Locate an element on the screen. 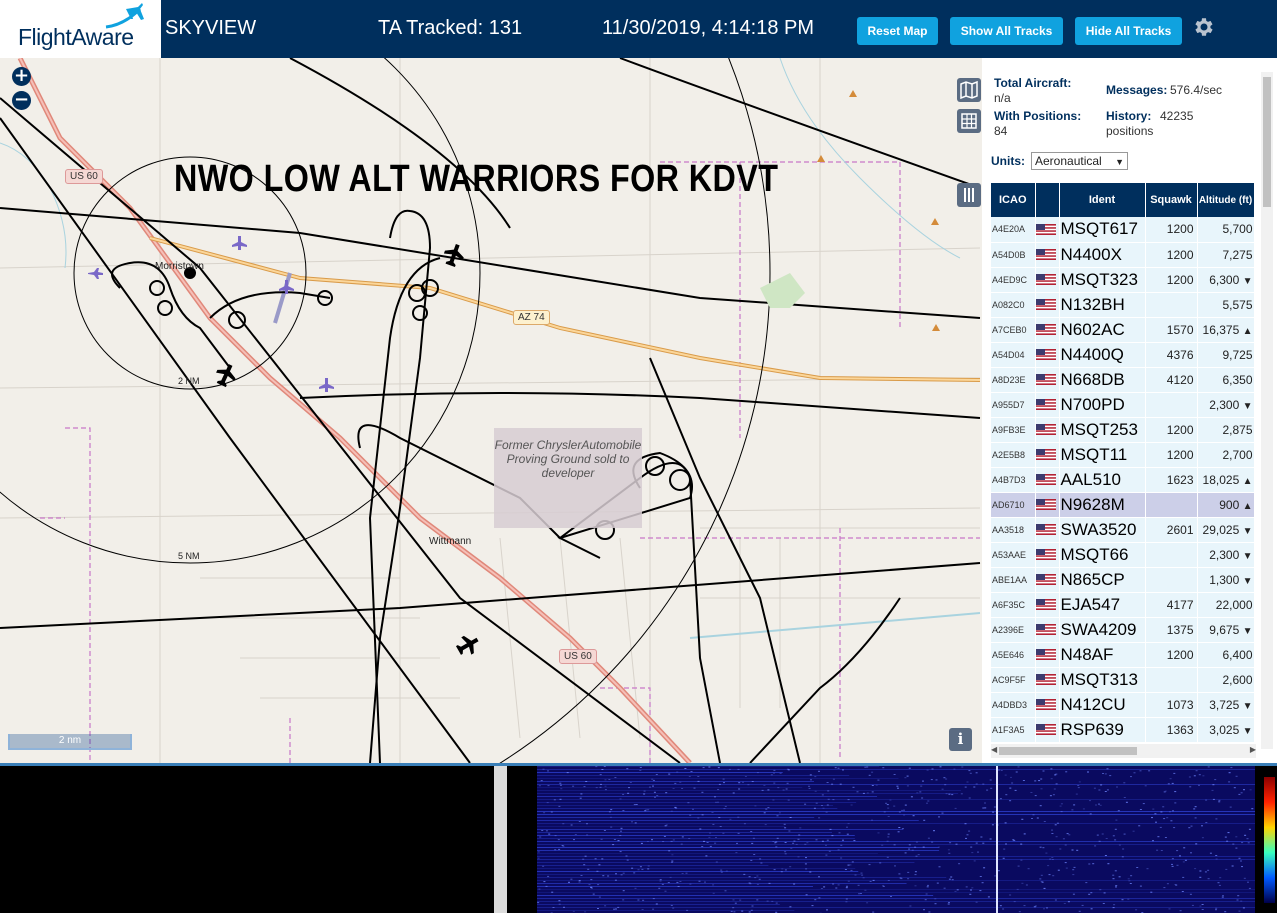  cell-altitude: 2,300 ▼ is located at coordinates (1226, 555).